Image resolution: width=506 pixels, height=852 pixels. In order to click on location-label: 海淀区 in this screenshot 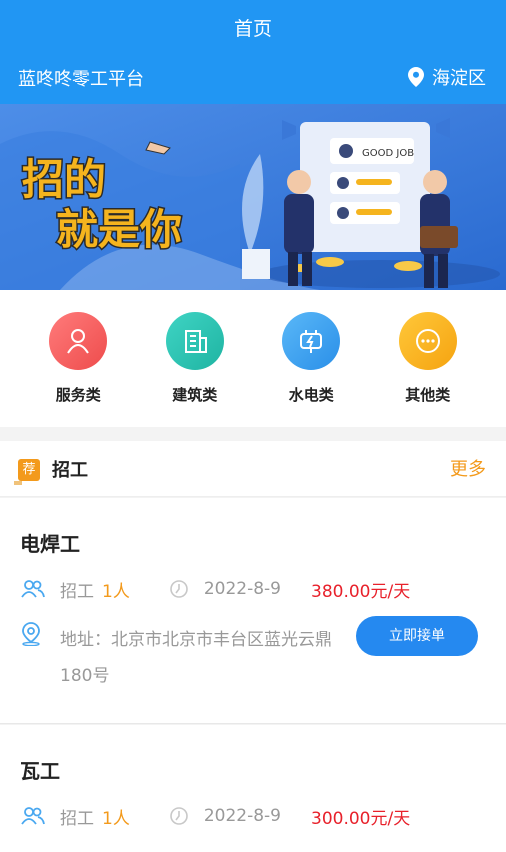, I will do `click(459, 78)`.